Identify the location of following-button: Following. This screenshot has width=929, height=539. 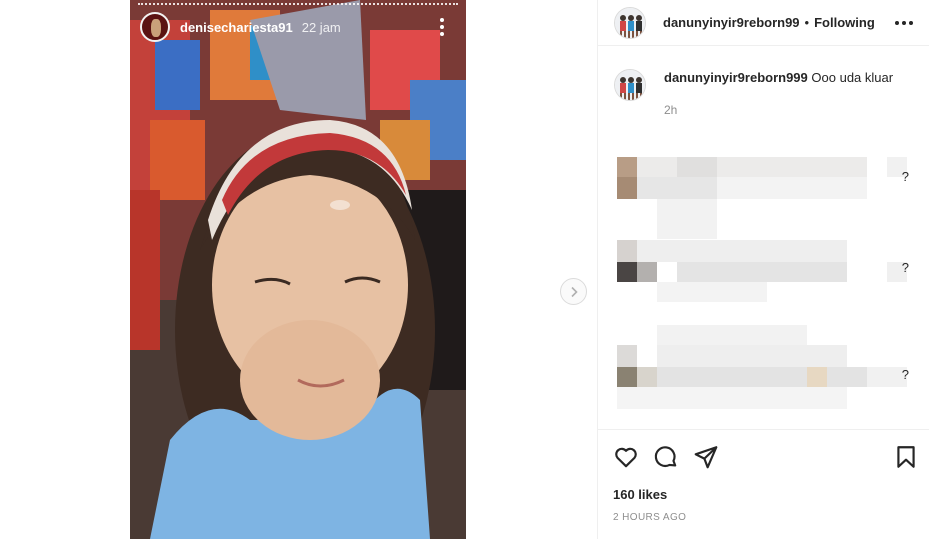
(844, 22).